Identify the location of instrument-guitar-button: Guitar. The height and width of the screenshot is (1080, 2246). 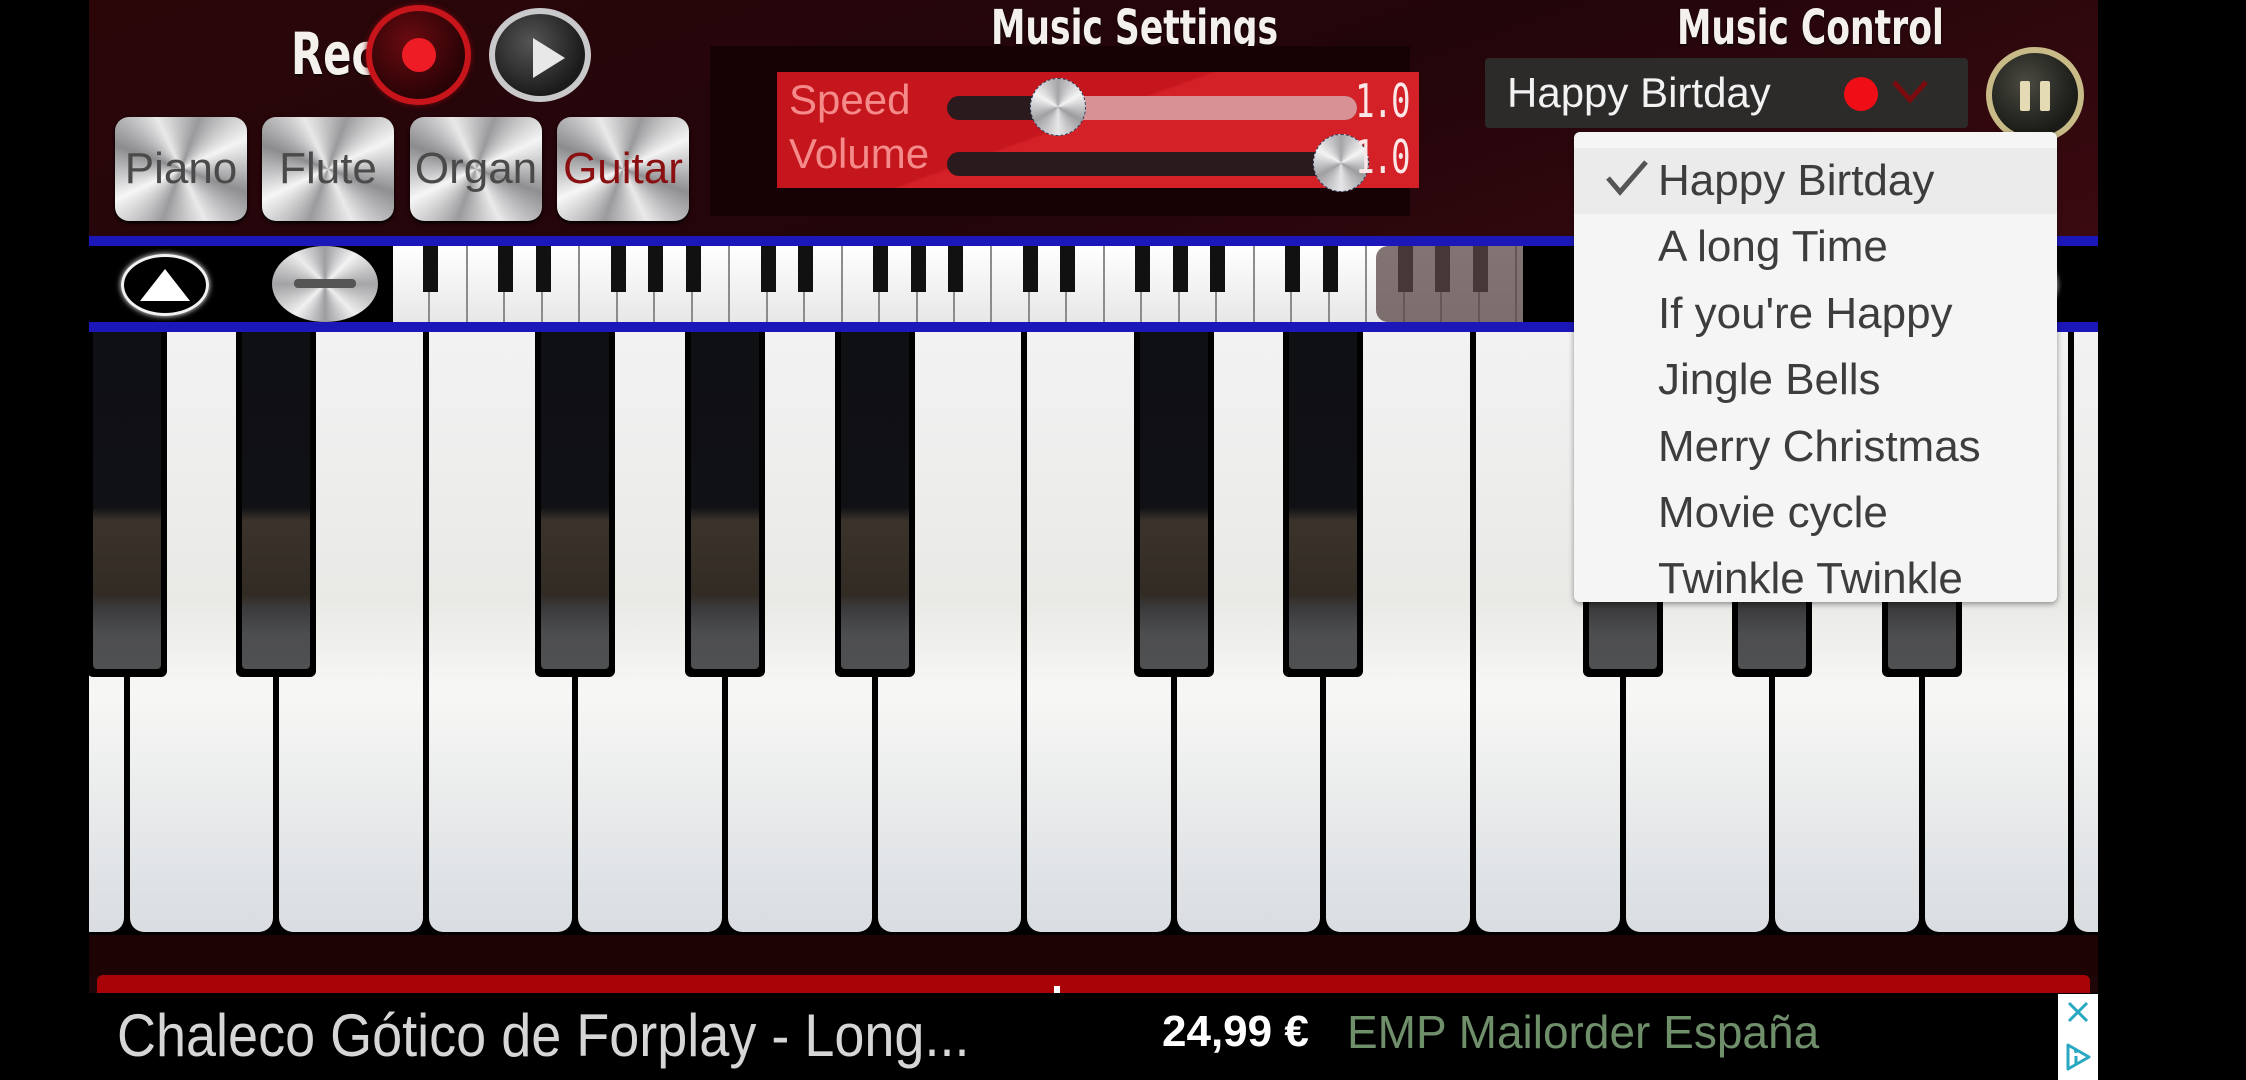
(623, 169).